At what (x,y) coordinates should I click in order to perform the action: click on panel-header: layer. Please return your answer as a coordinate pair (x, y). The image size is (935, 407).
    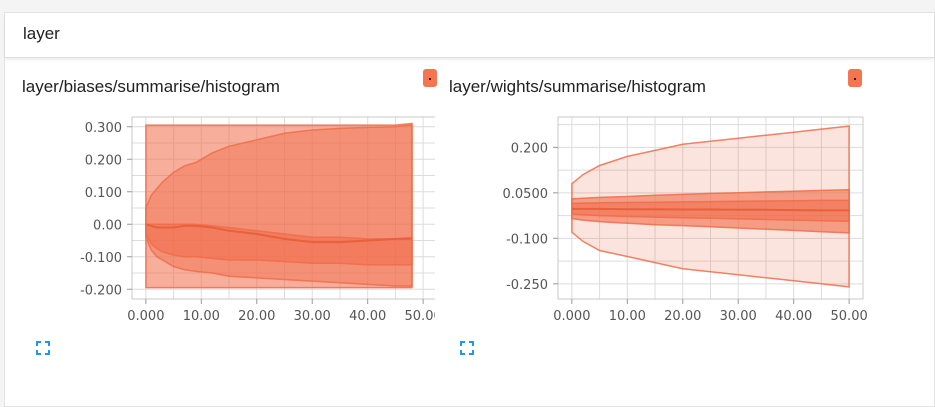
    Looking at the image, I should click on (469, 35).